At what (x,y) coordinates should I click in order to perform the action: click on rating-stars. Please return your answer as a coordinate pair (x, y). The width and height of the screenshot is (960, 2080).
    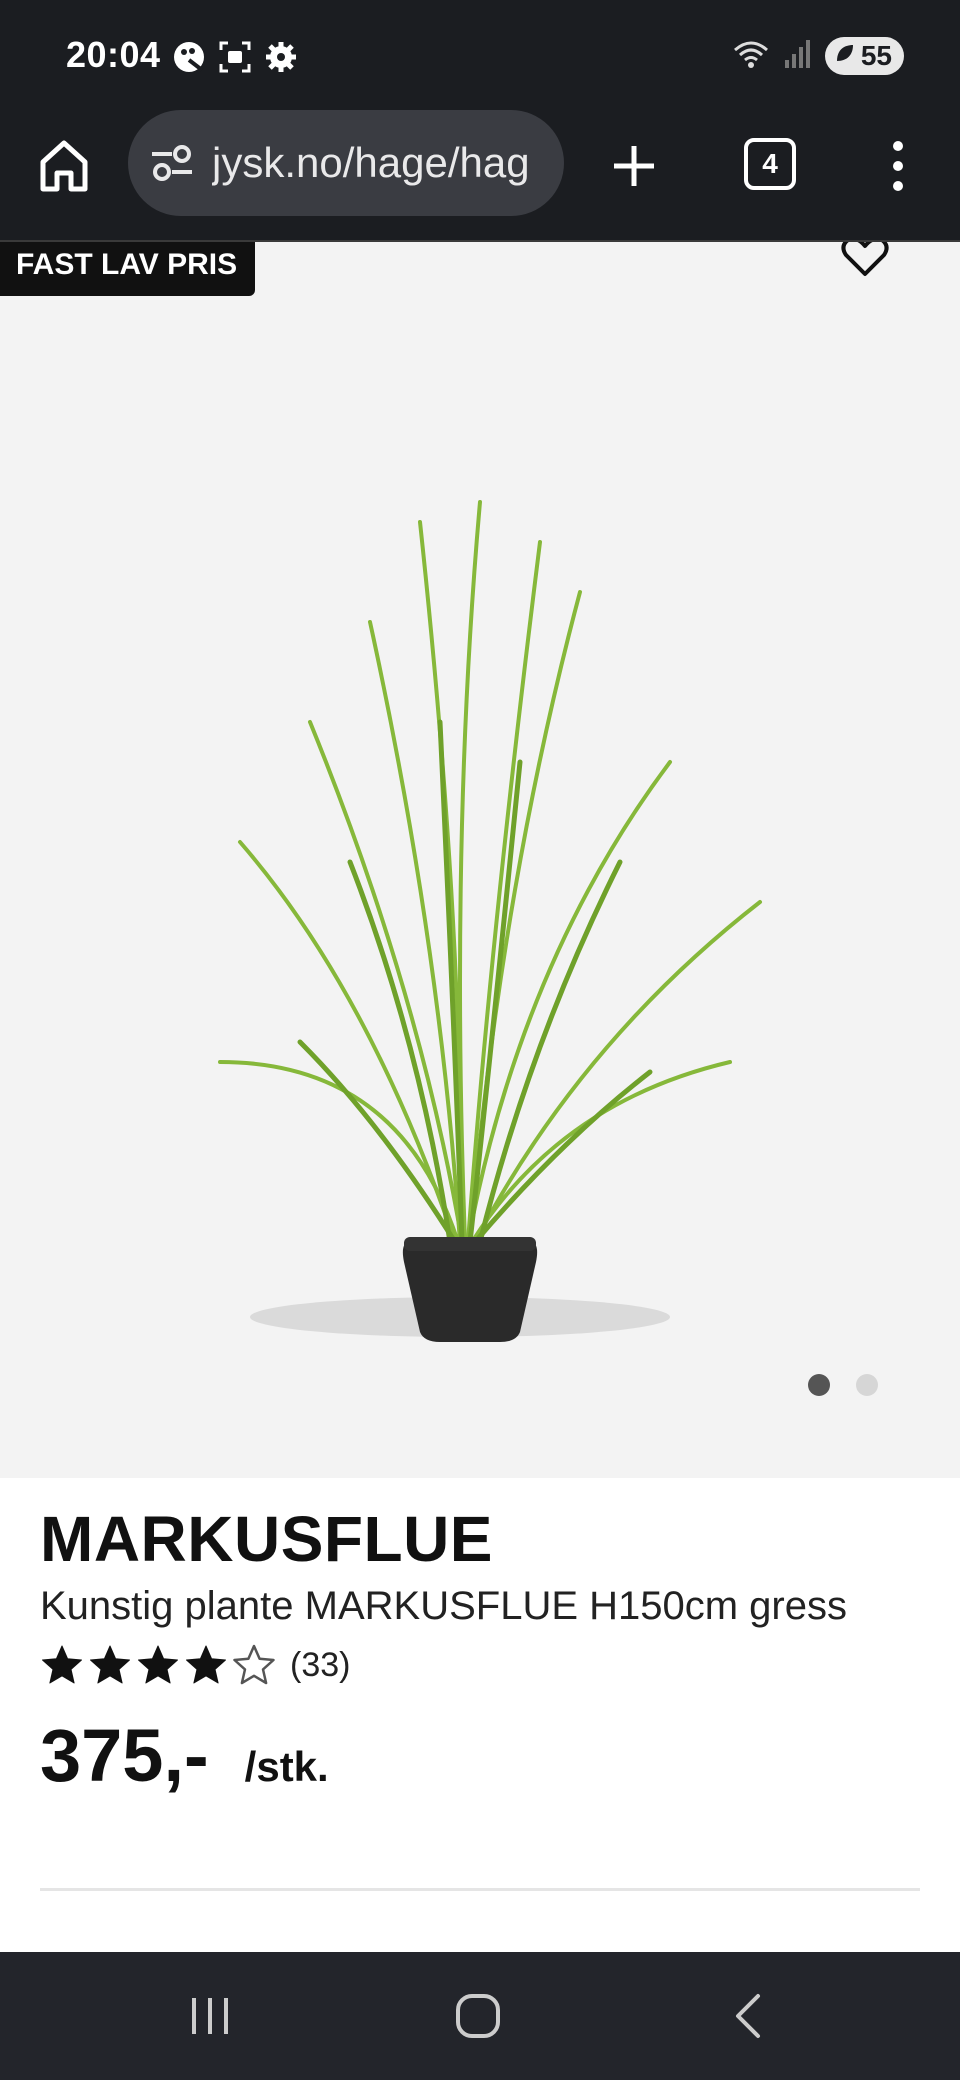
    Looking at the image, I should click on (158, 1665).